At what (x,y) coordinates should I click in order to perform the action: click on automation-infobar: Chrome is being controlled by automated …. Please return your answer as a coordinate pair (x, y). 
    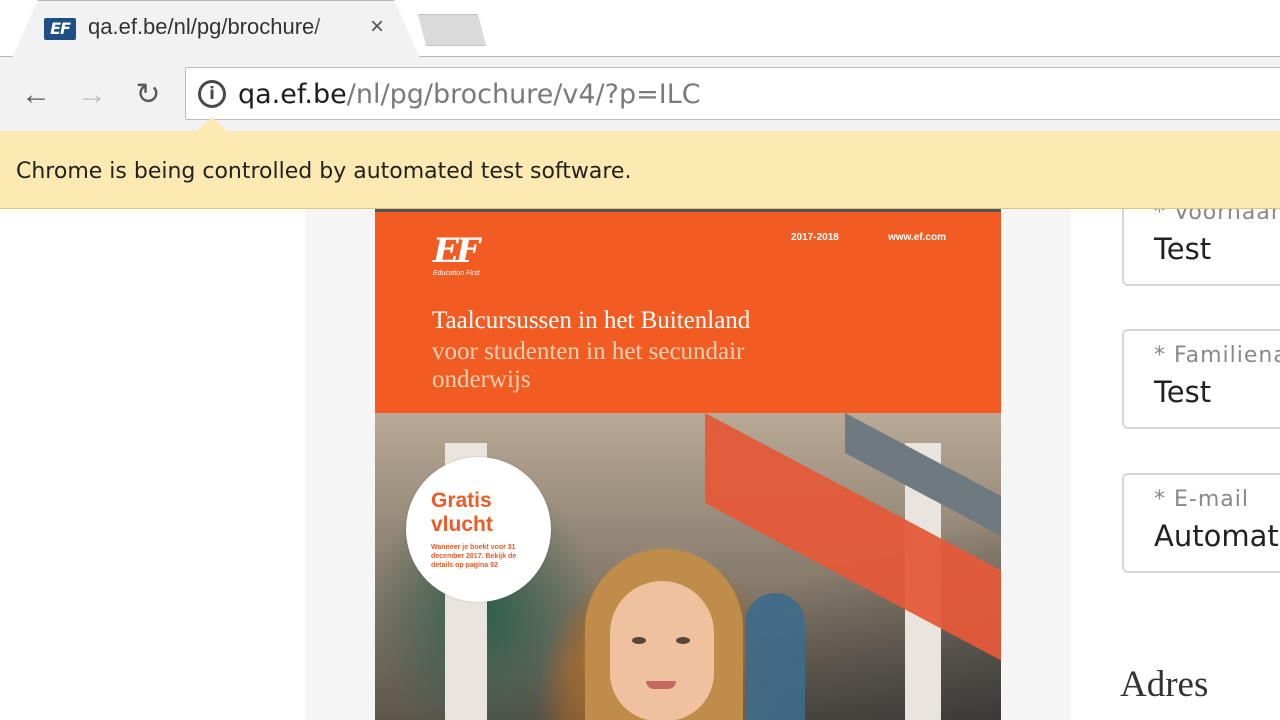
    Looking at the image, I should click on (640, 163).